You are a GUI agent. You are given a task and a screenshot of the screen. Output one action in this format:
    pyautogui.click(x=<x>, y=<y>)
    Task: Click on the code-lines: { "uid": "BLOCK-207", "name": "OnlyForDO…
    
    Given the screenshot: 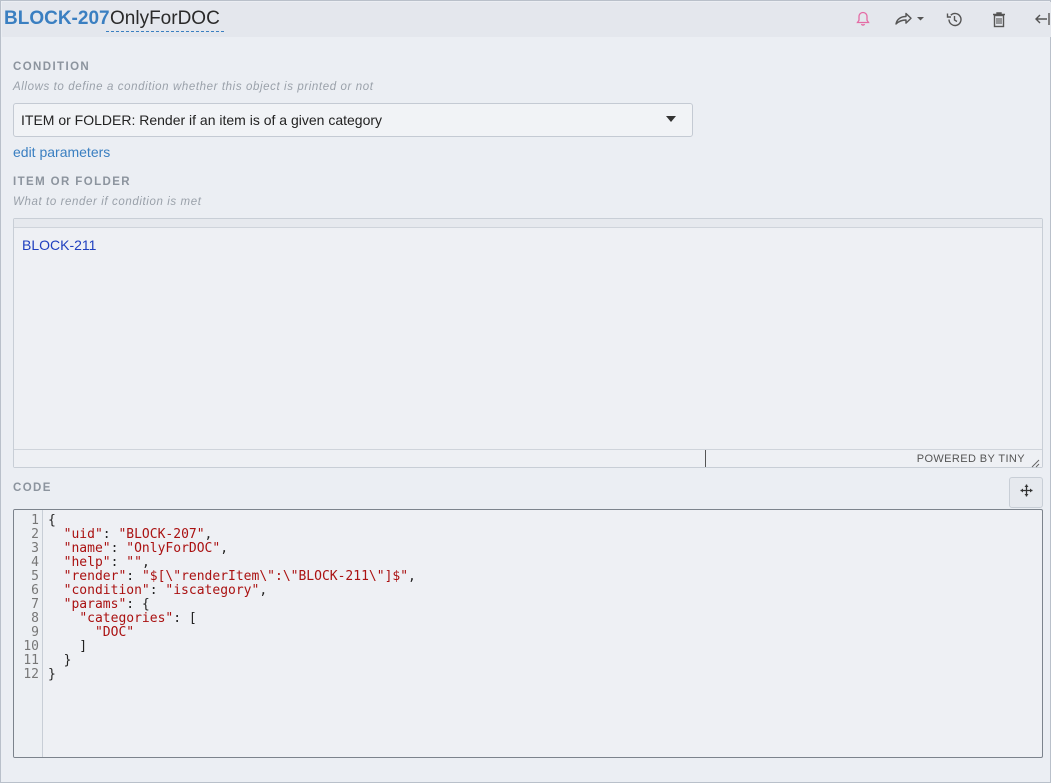 What is the action you would take?
    pyautogui.click(x=232, y=598)
    